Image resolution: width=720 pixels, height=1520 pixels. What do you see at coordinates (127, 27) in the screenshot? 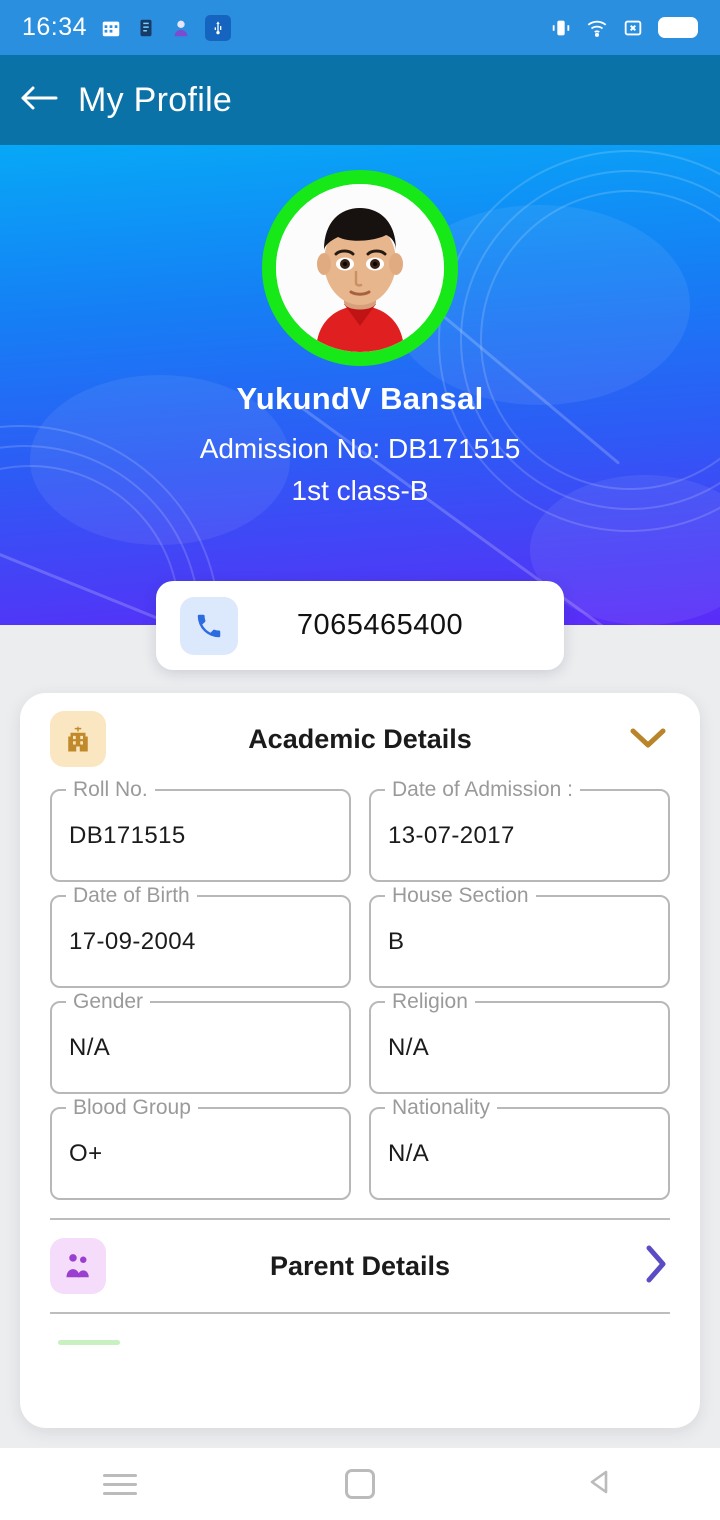
I see `status-bar-left: 16:34` at bounding box center [127, 27].